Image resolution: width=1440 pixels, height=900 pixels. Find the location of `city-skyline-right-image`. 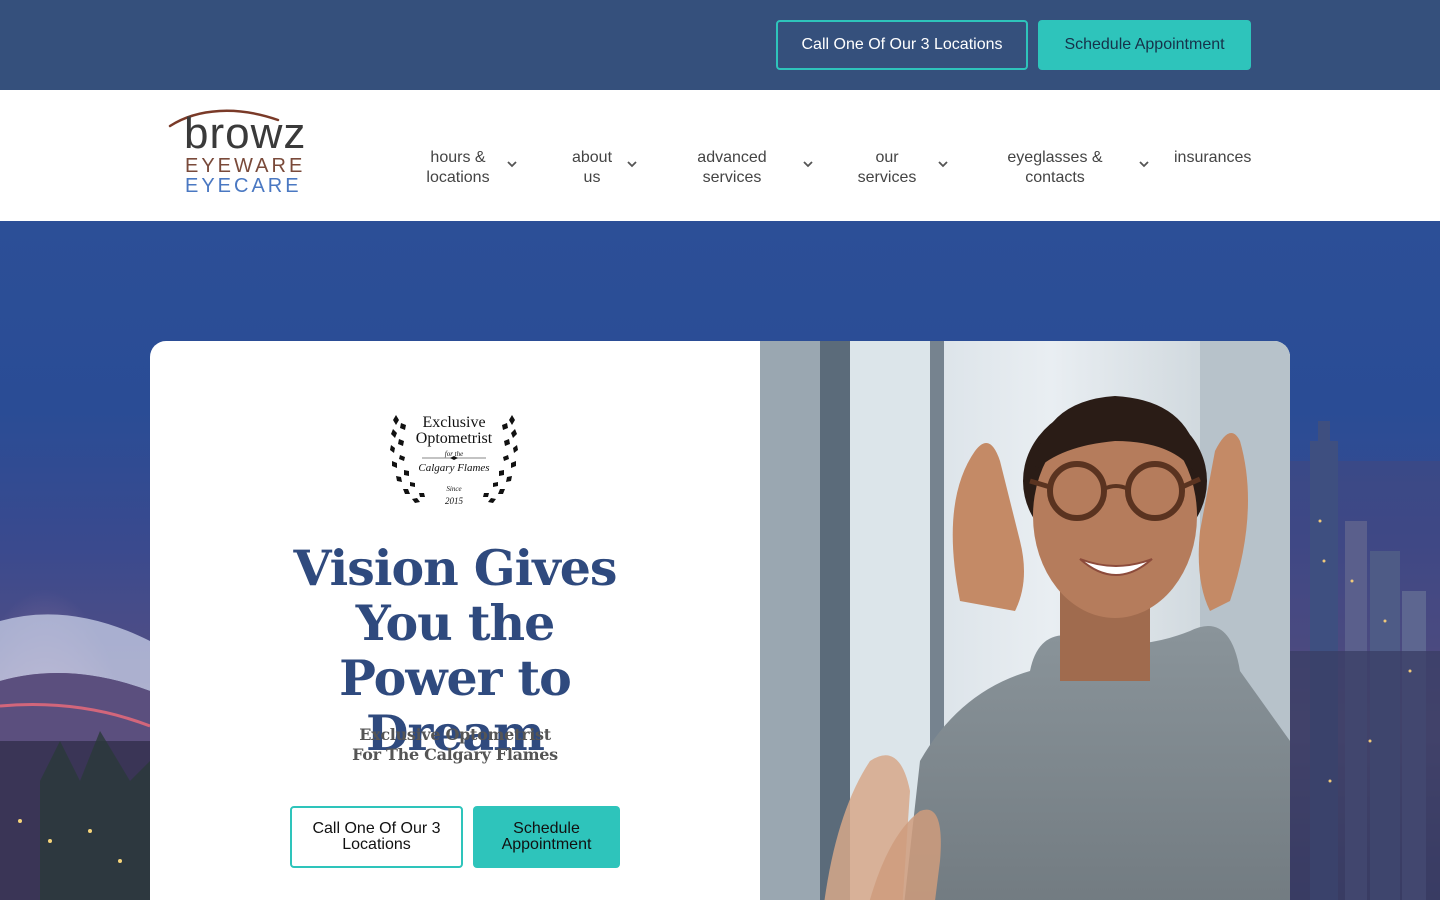

city-skyline-right-image is located at coordinates (1365, 660).